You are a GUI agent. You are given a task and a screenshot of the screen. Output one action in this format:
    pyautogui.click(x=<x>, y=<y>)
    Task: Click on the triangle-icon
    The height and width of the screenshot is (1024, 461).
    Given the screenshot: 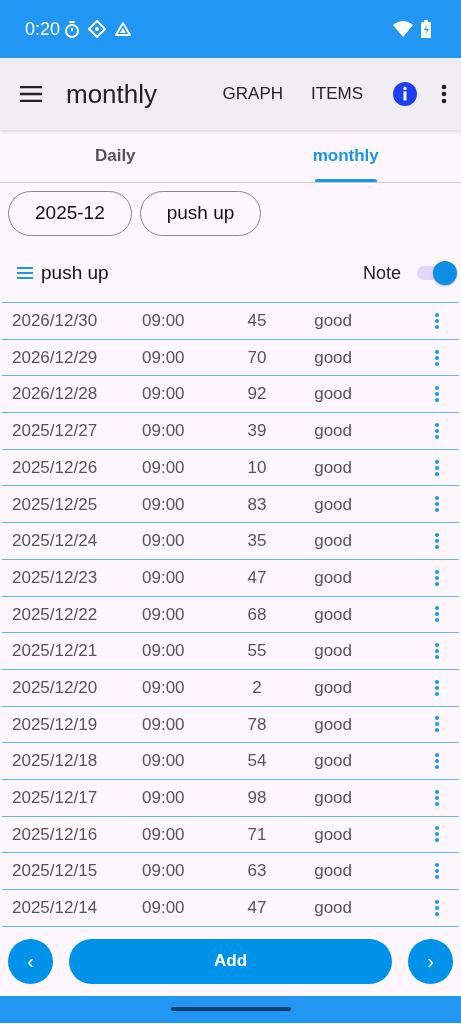 What is the action you would take?
    pyautogui.click(x=123, y=29)
    